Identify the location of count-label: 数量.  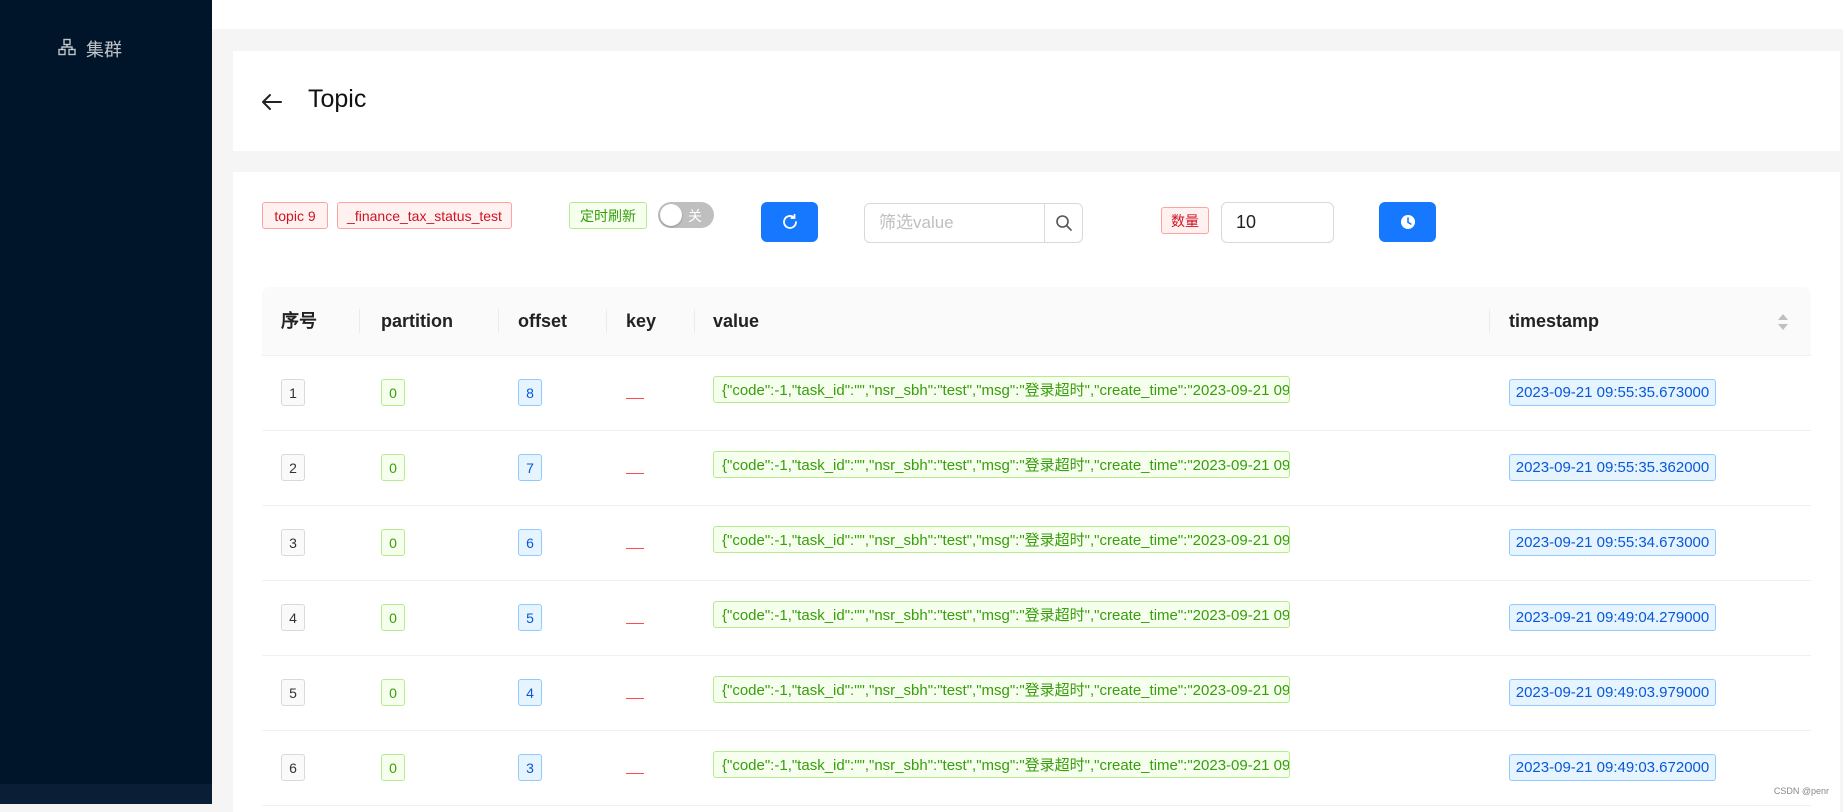
(1185, 220).